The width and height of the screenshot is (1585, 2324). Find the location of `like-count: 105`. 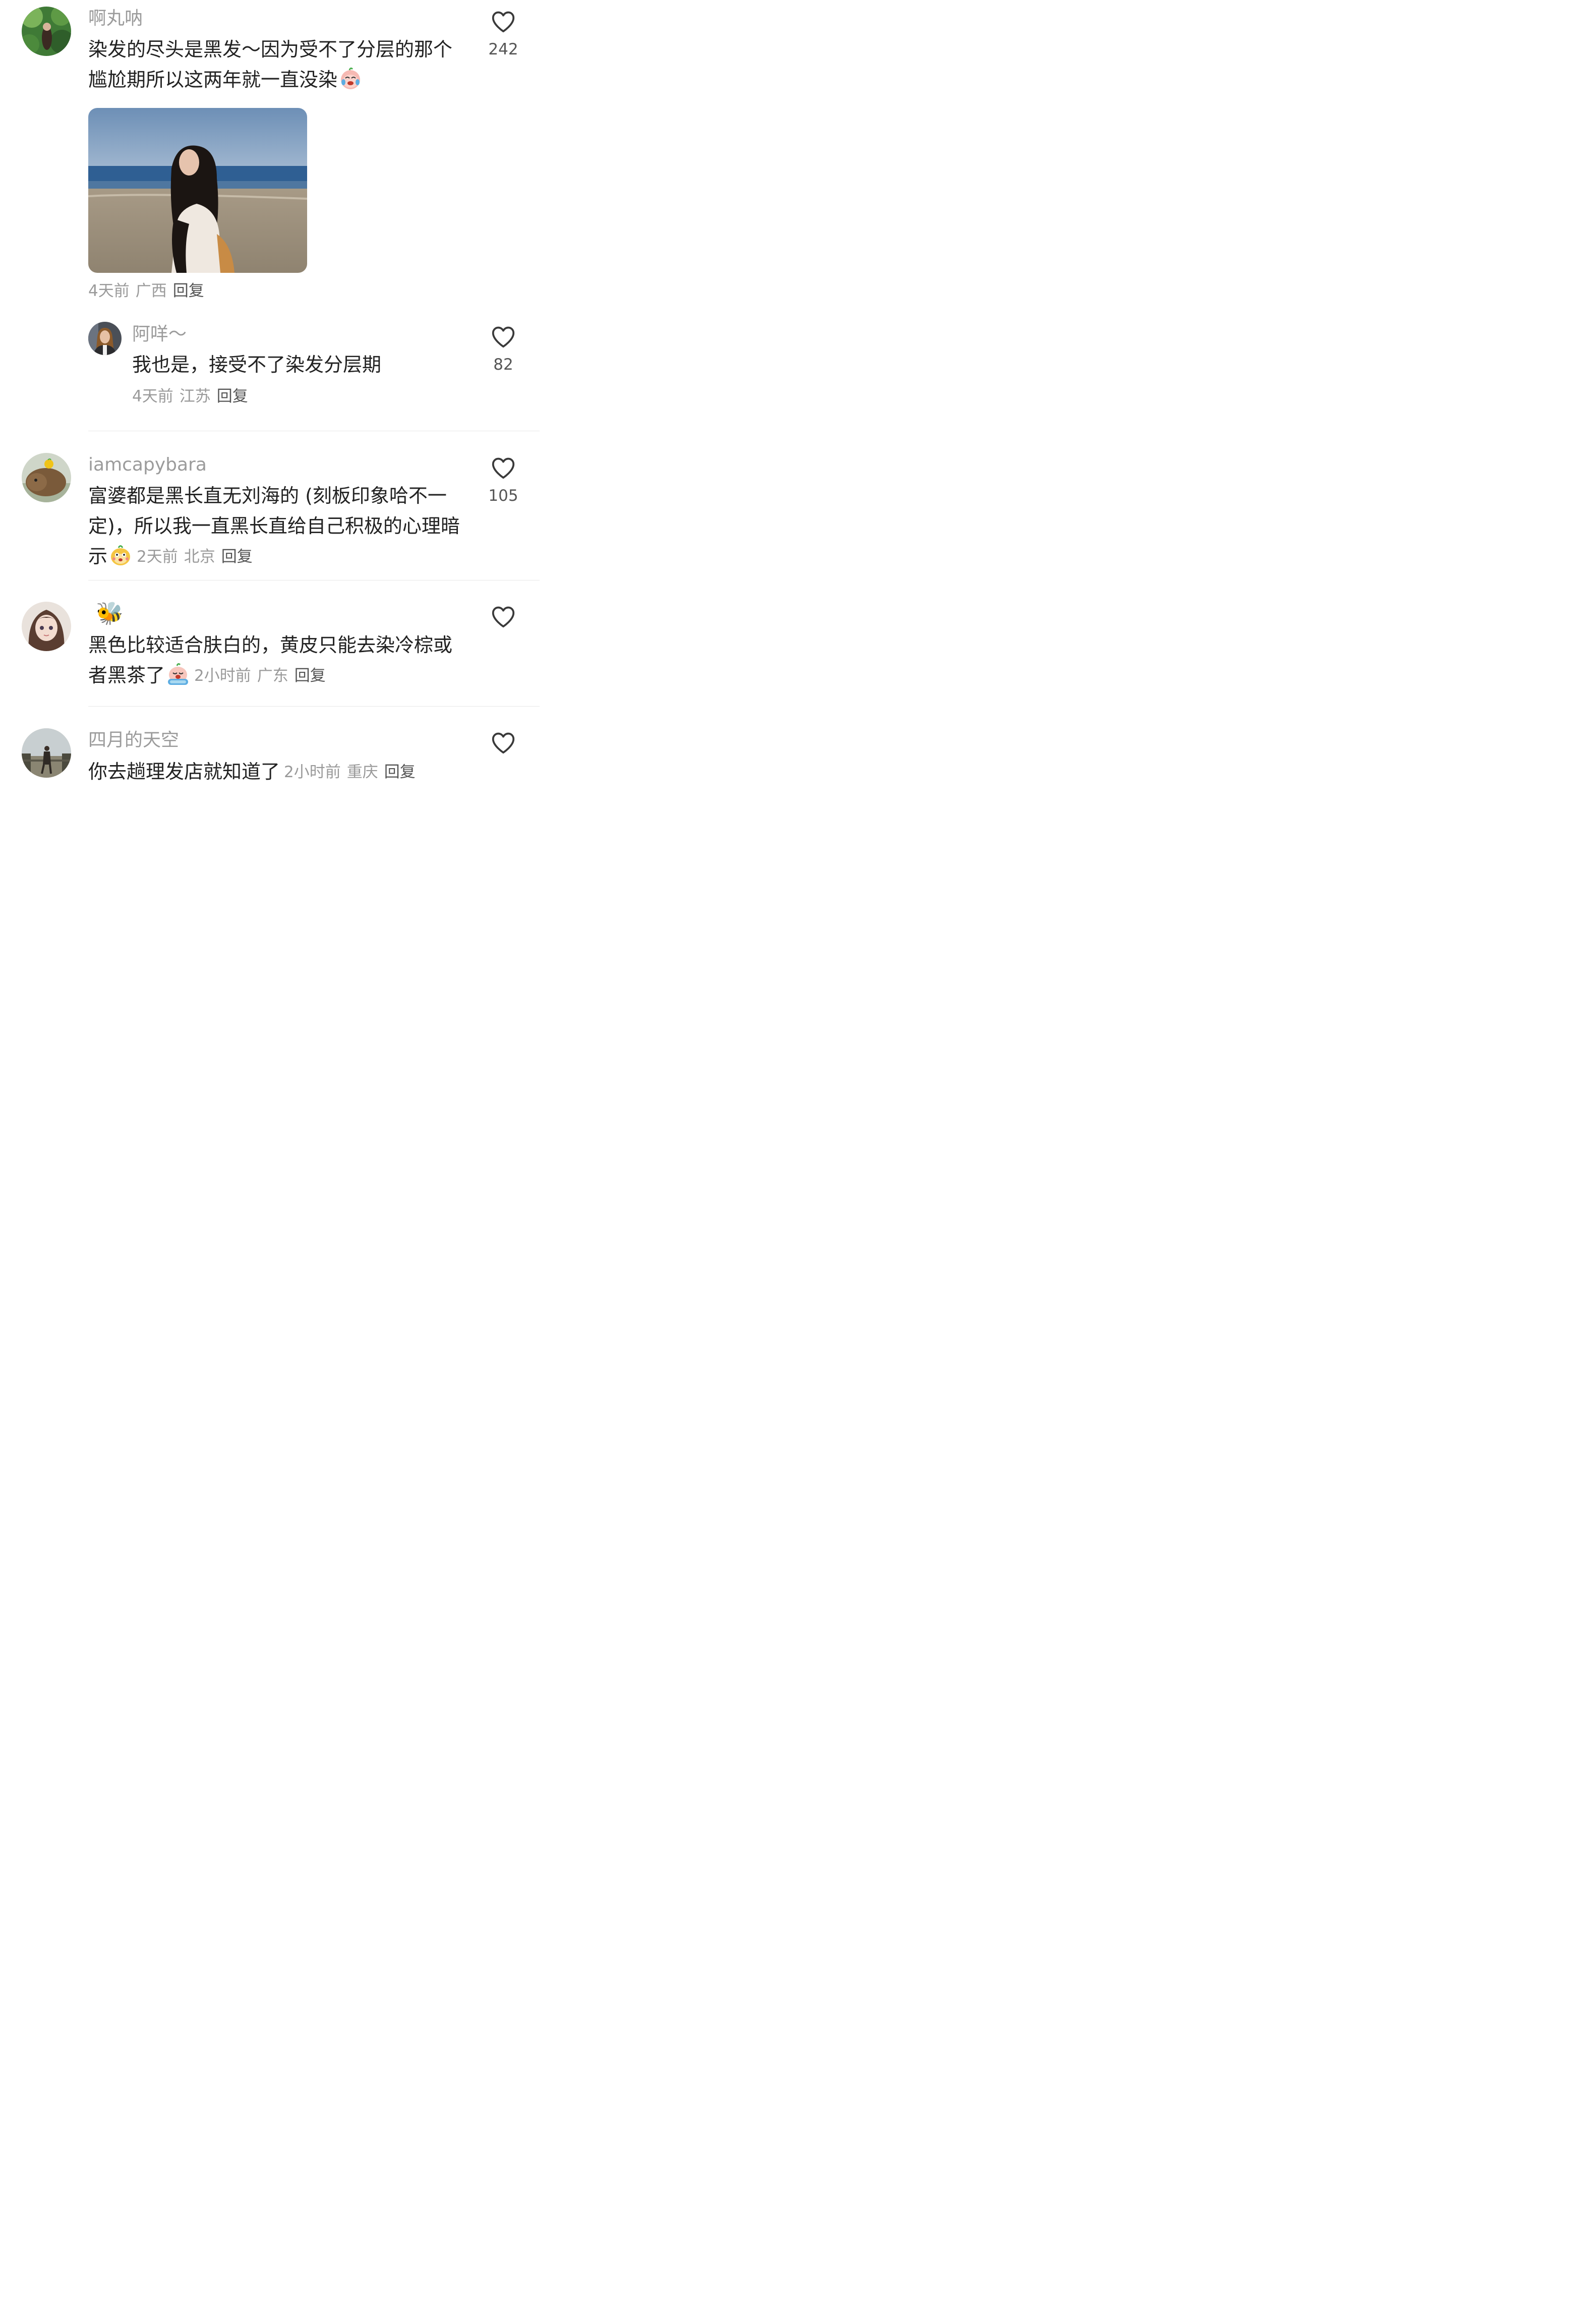

like-count: 105 is located at coordinates (503, 496).